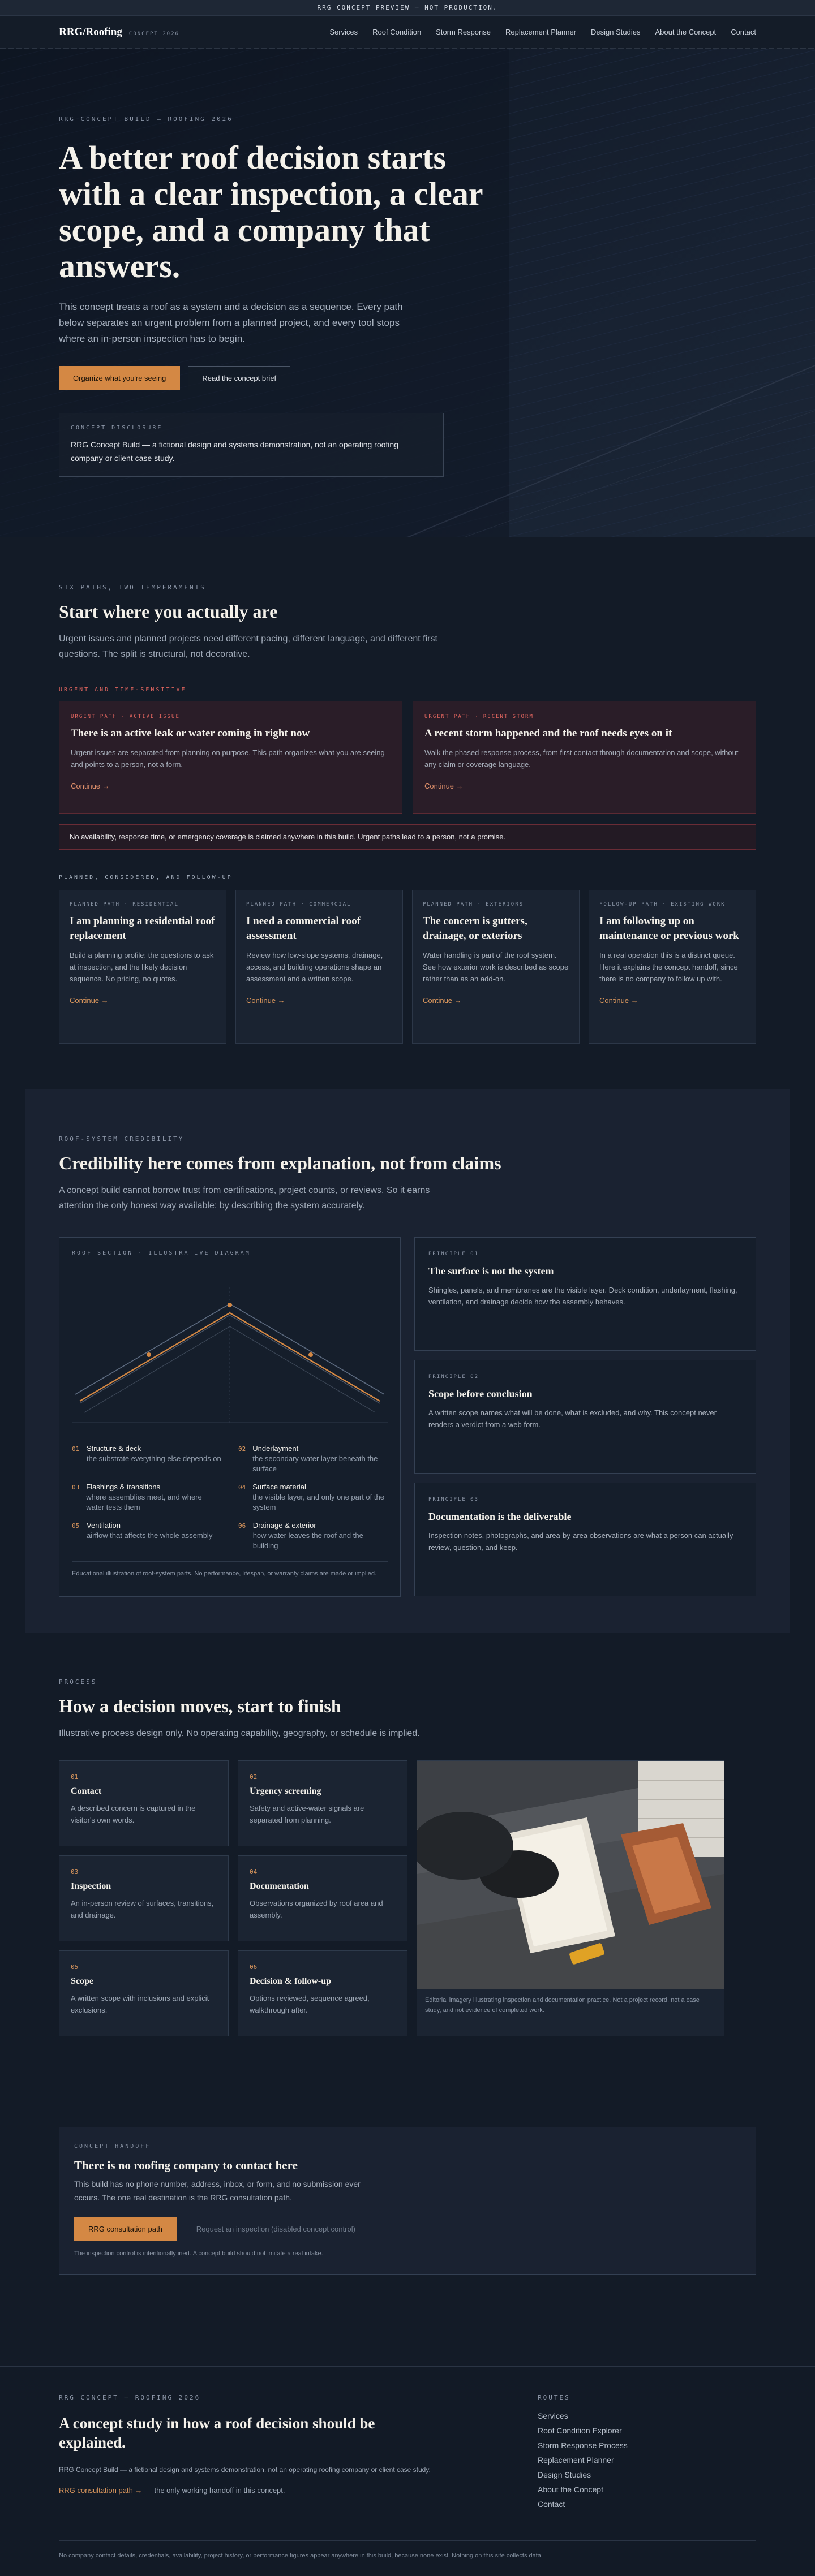 The width and height of the screenshot is (815, 2576). What do you see at coordinates (100, 2490) in the screenshot?
I see `footer-consultation-link: RRG consultation path →` at bounding box center [100, 2490].